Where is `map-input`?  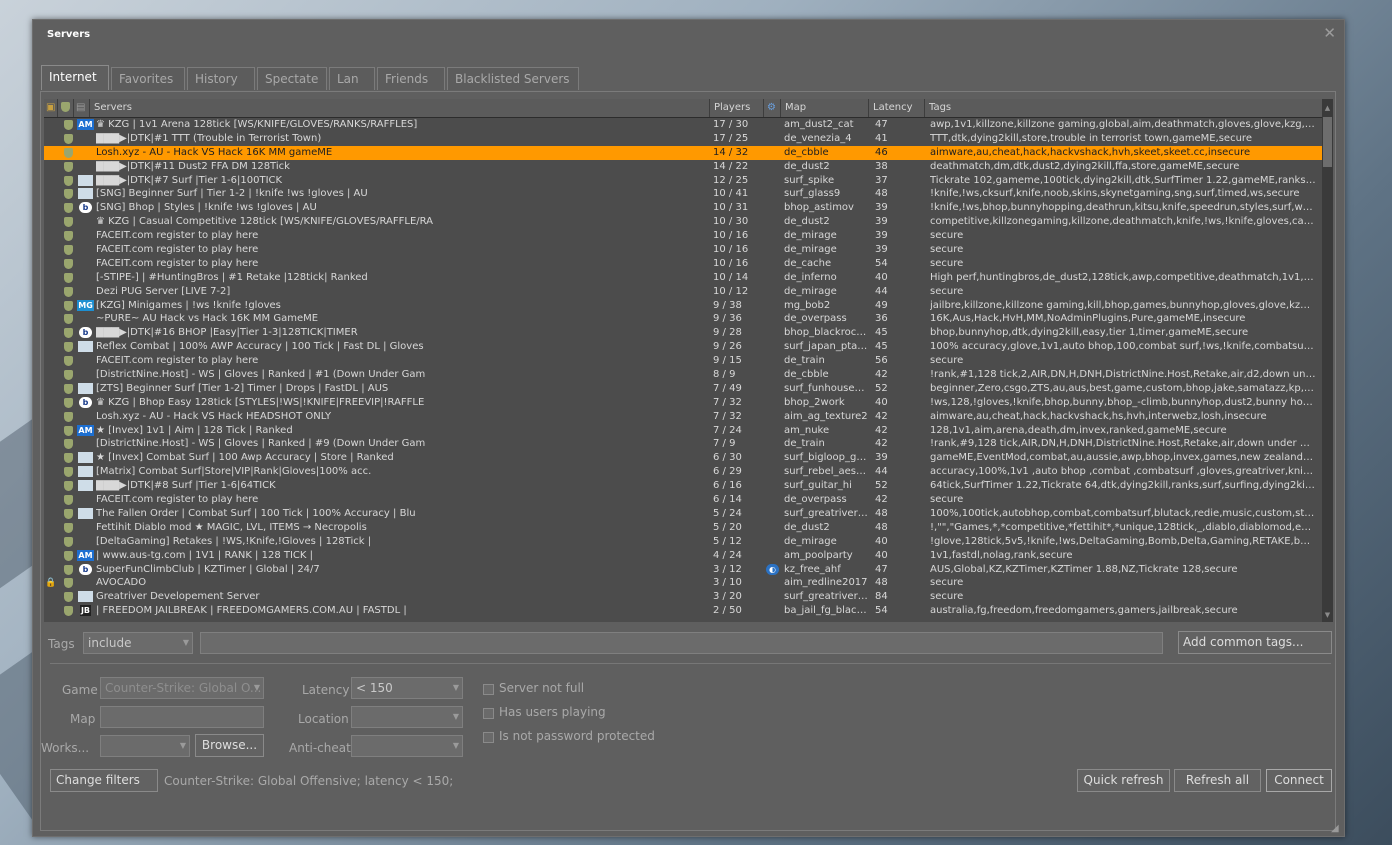
map-input is located at coordinates (182, 717).